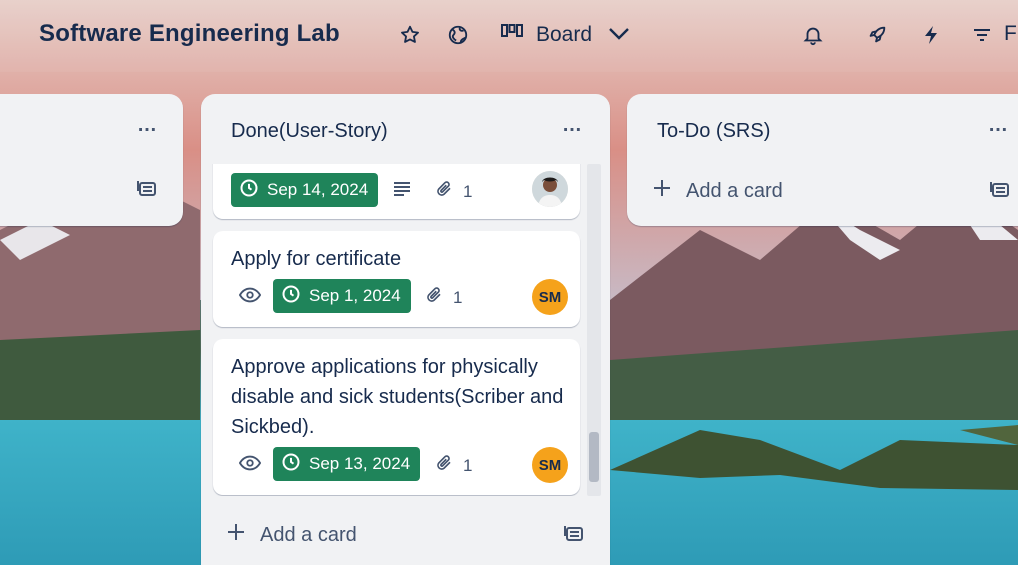 This screenshot has width=1018, height=565. Describe the element at coordinates (594, 457) in the screenshot. I see `list-scrollbar-thumb` at that location.